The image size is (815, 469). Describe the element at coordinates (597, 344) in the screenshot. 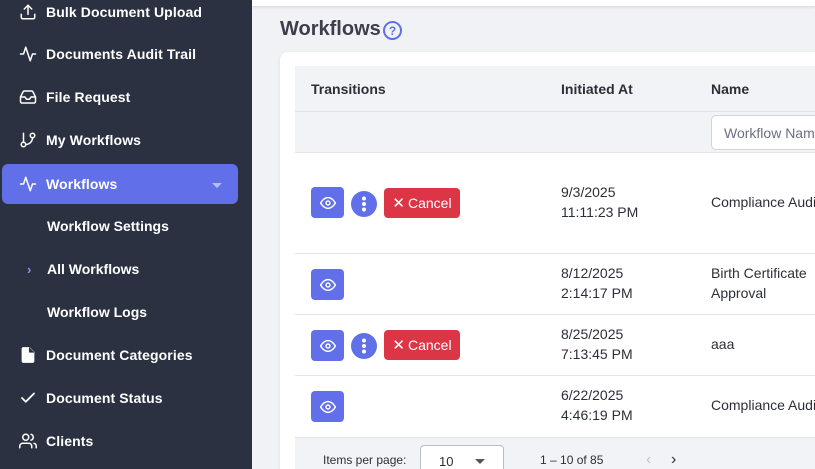

I see `initiated-at-cell: 8/25/2025 7:13:45 PM` at that location.